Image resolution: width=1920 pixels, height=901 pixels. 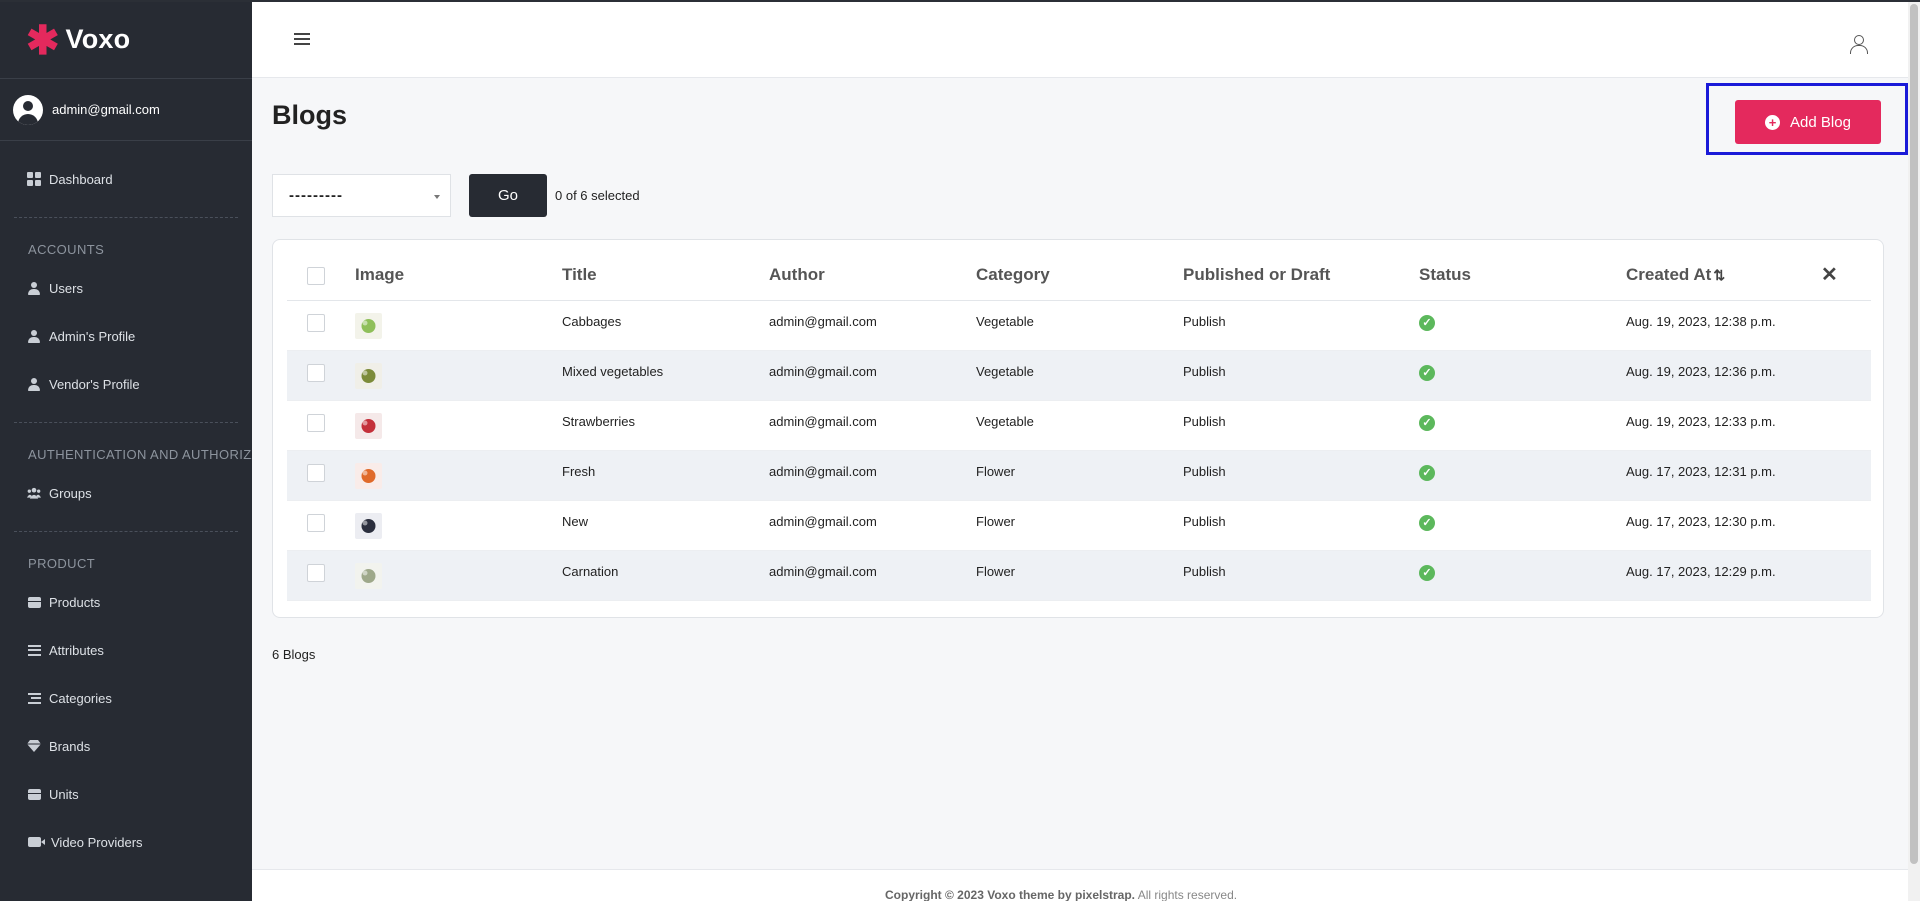 What do you see at coordinates (28, 109) in the screenshot?
I see `avatar-icon` at bounding box center [28, 109].